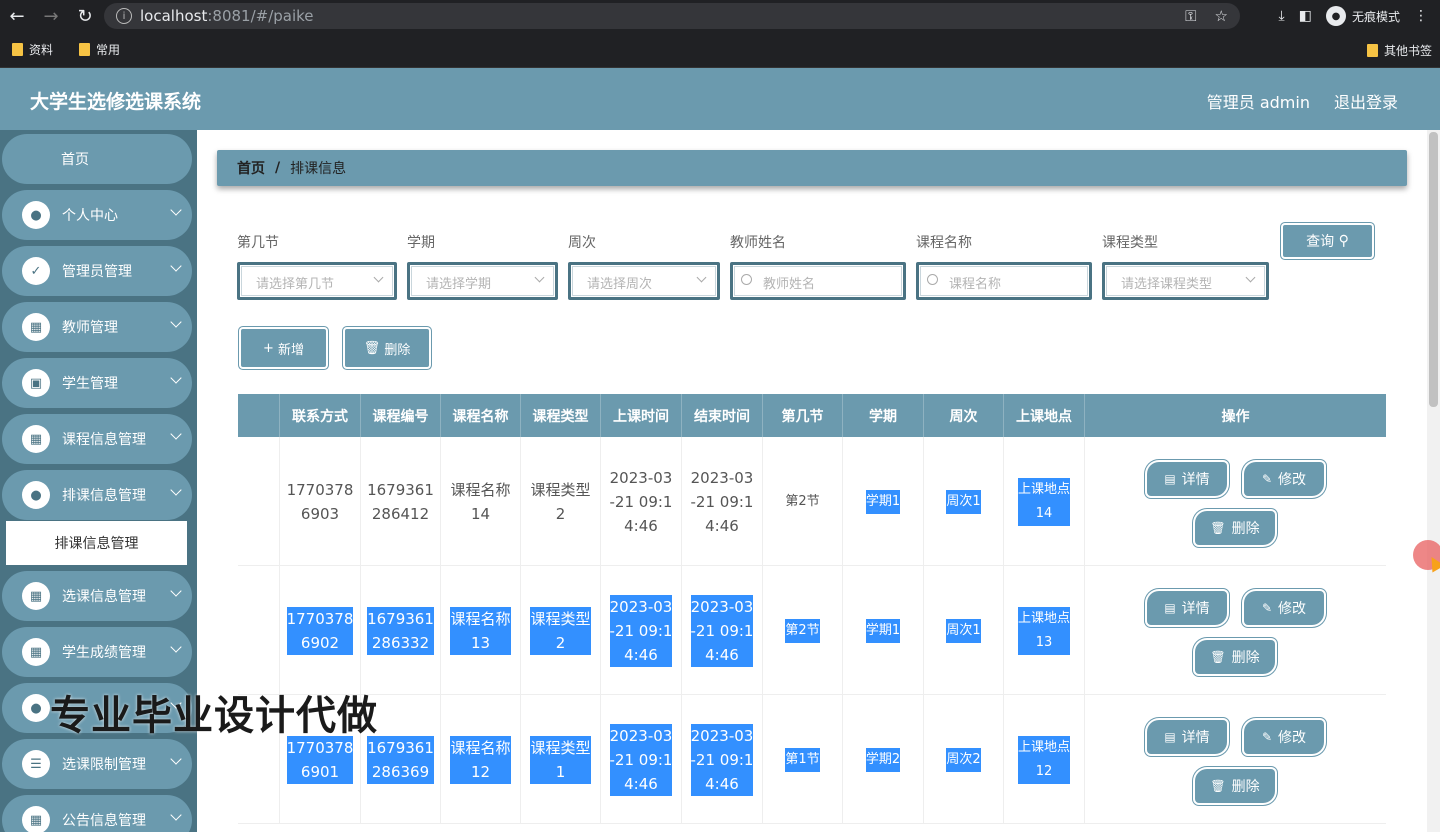 Image resolution: width=1440 pixels, height=832 pixels. I want to click on back-icon: ←, so click(17, 16).